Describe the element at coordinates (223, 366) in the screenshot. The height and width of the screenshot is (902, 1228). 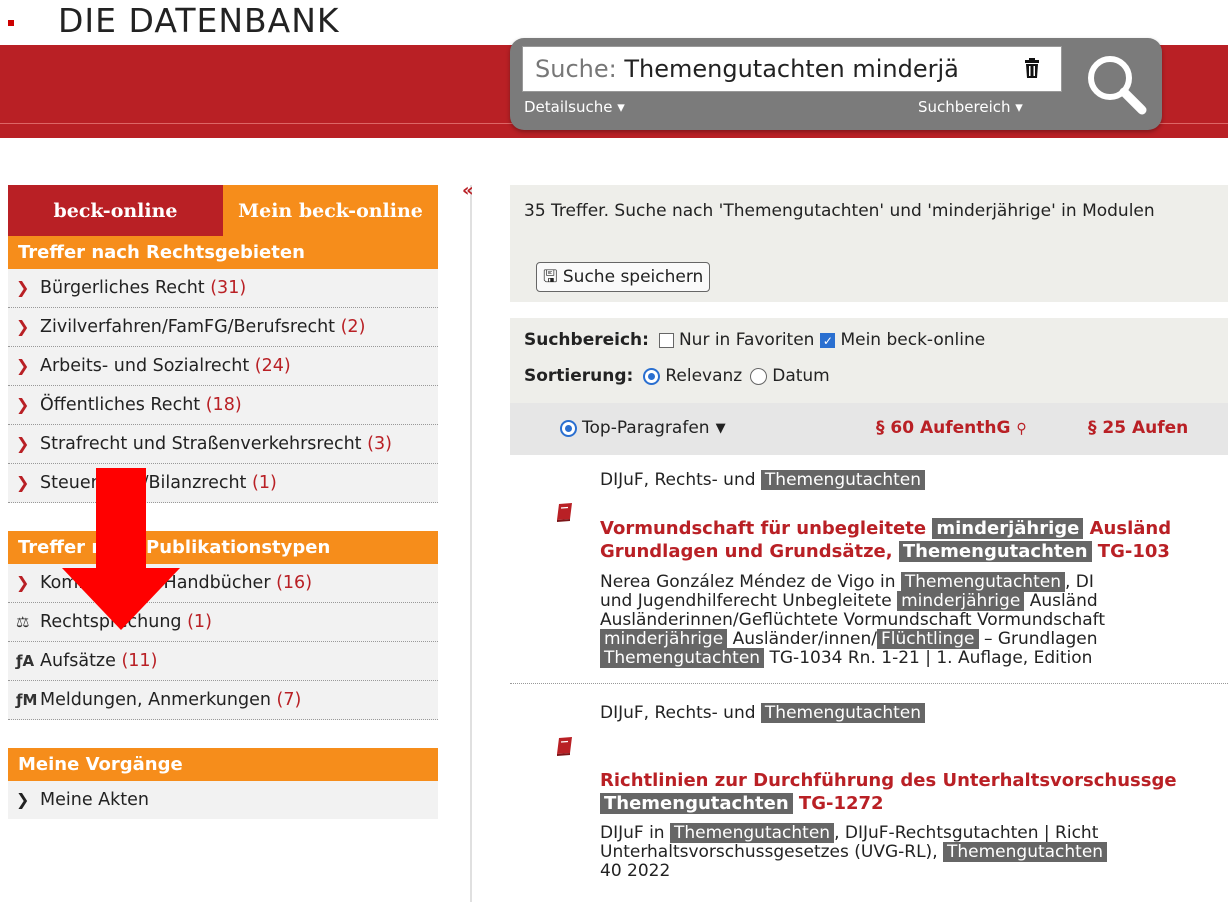
I see `sidebar-item-area: ❯ Arbeits- und Sozialrecht (24)` at that location.